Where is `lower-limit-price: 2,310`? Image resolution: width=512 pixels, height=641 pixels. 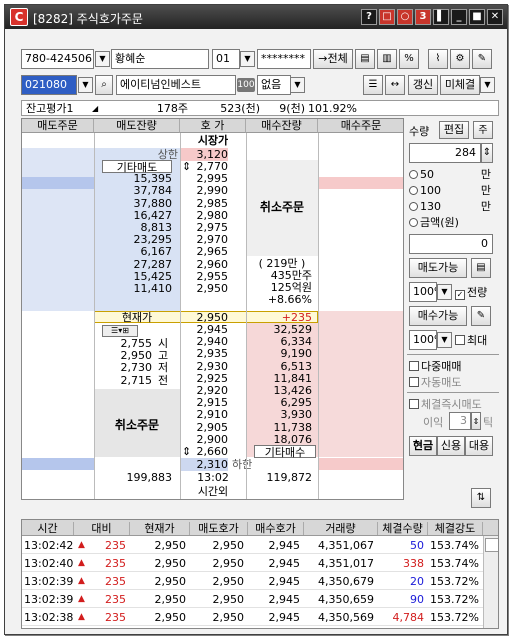
lower-limit-price: 2,310 is located at coordinates (204, 464).